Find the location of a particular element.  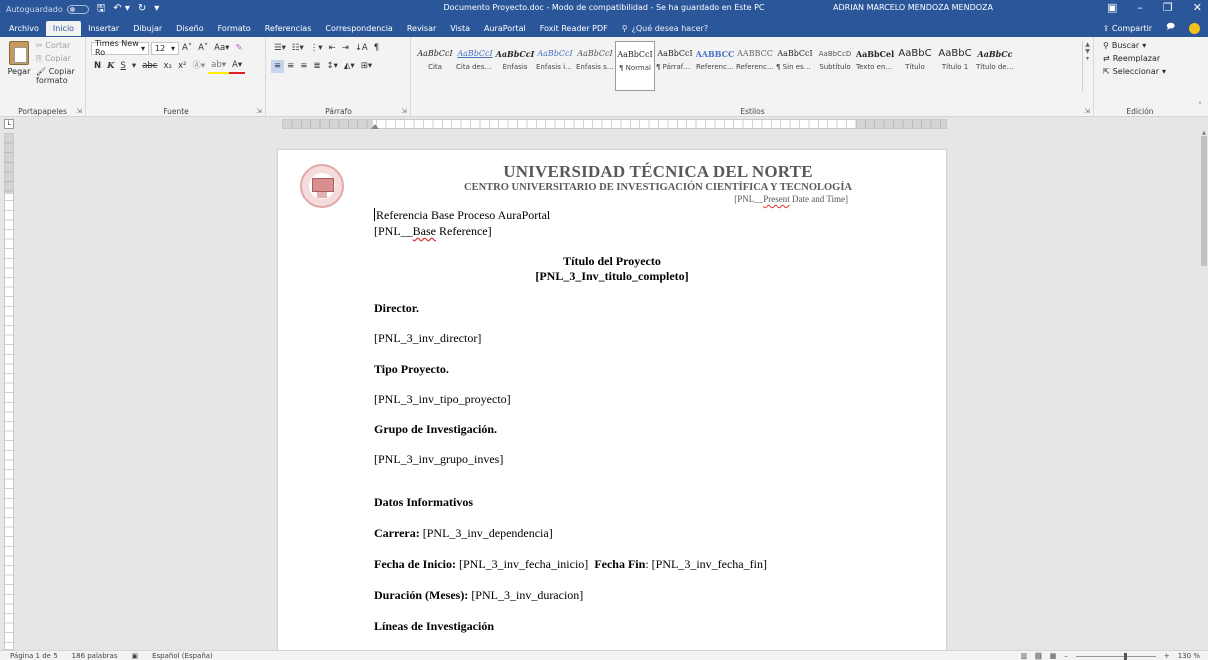

tab-archivo: Archivo is located at coordinates (24, 28).